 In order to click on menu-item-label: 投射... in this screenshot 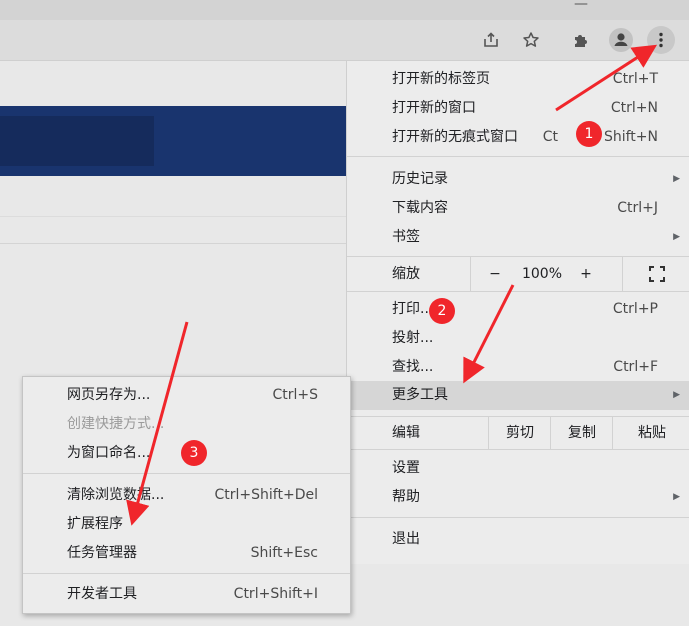, I will do `click(413, 338)`.